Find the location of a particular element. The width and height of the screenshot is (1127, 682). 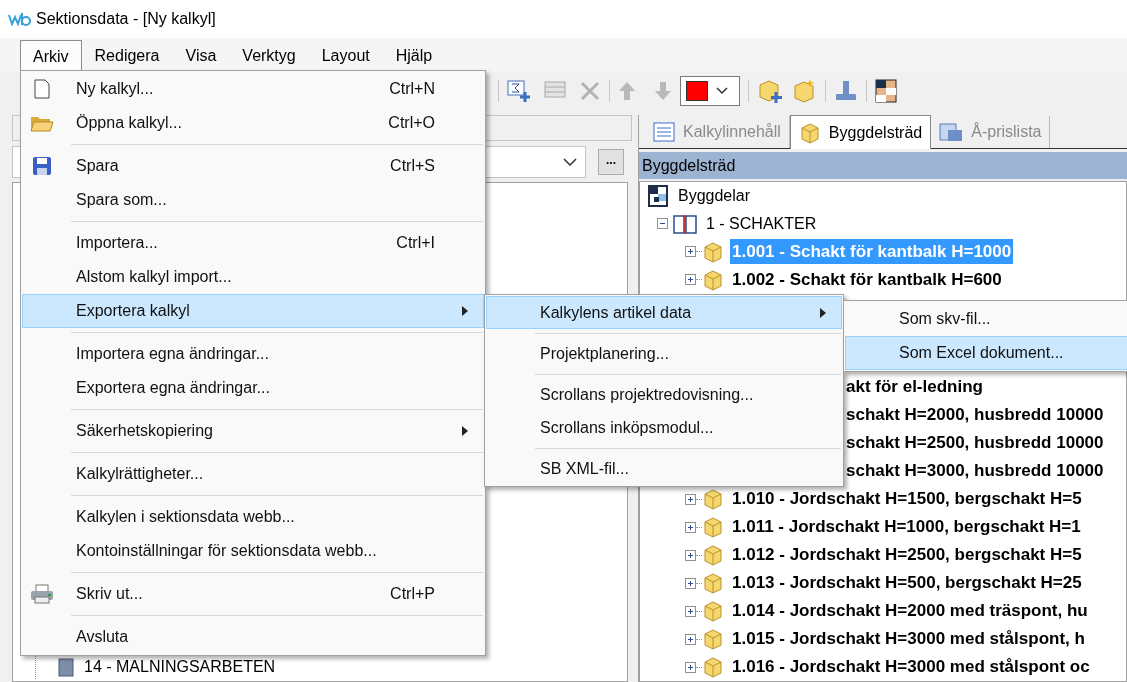

menu-item: Exportera kalkyl is located at coordinates (253, 311).